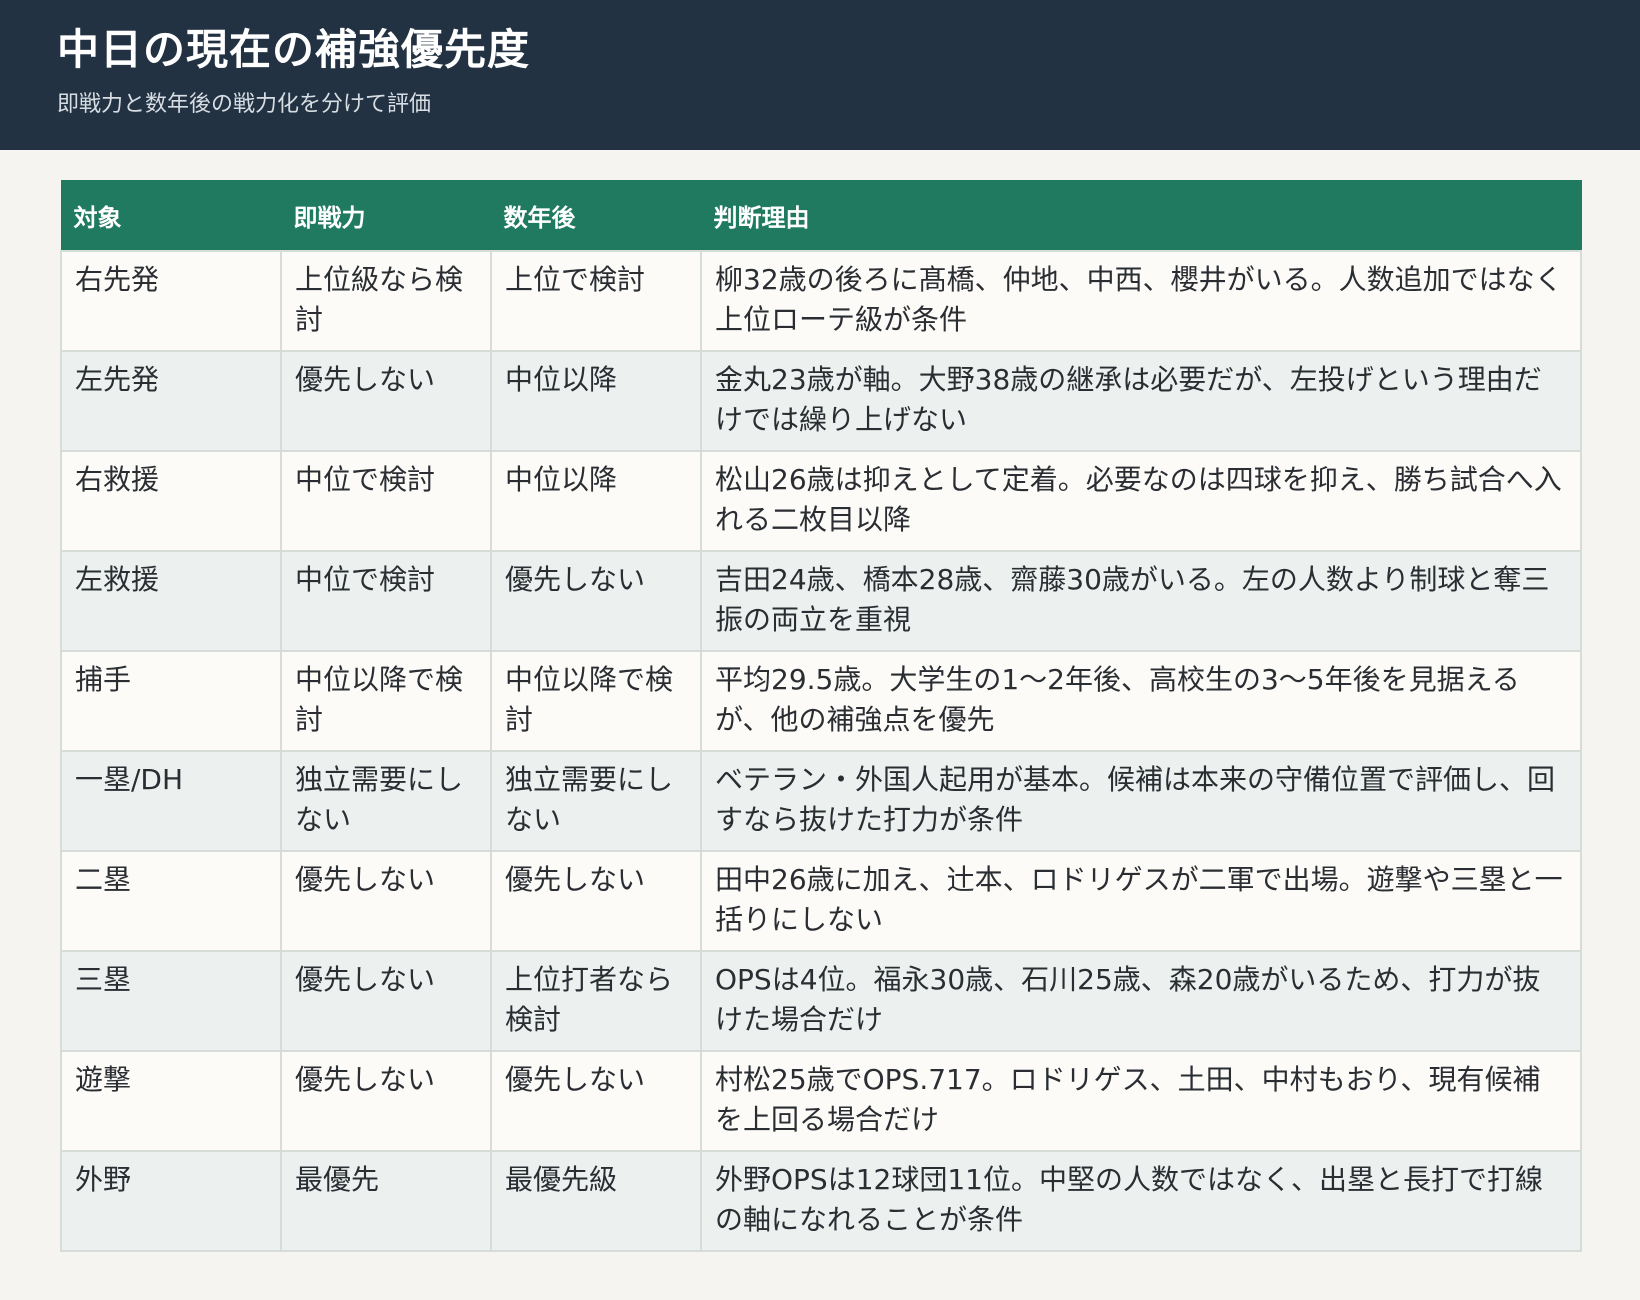 Image resolution: width=1640 pixels, height=1300 pixels. Describe the element at coordinates (596, 1200) in the screenshot. I see `cell-future: 最優先級` at that location.